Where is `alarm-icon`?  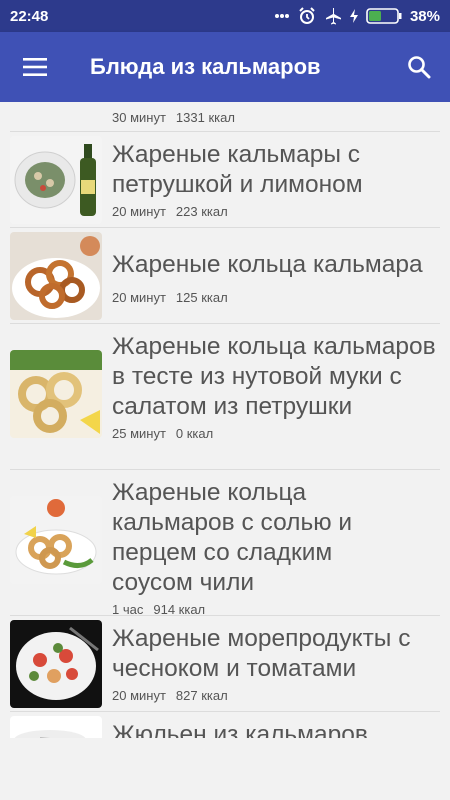 alarm-icon is located at coordinates (307, 15).